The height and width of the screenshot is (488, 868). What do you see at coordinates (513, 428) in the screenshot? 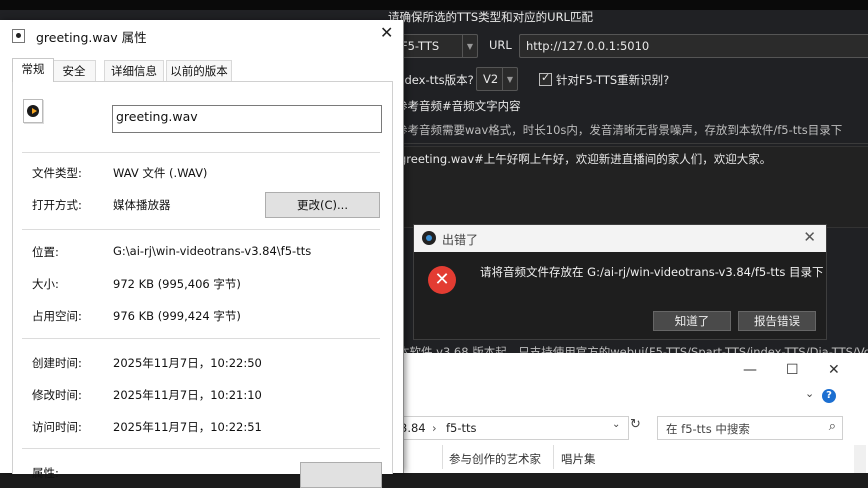
I see `address-bar: 3.84 › f5-tts` at bounding box center [513, 428].